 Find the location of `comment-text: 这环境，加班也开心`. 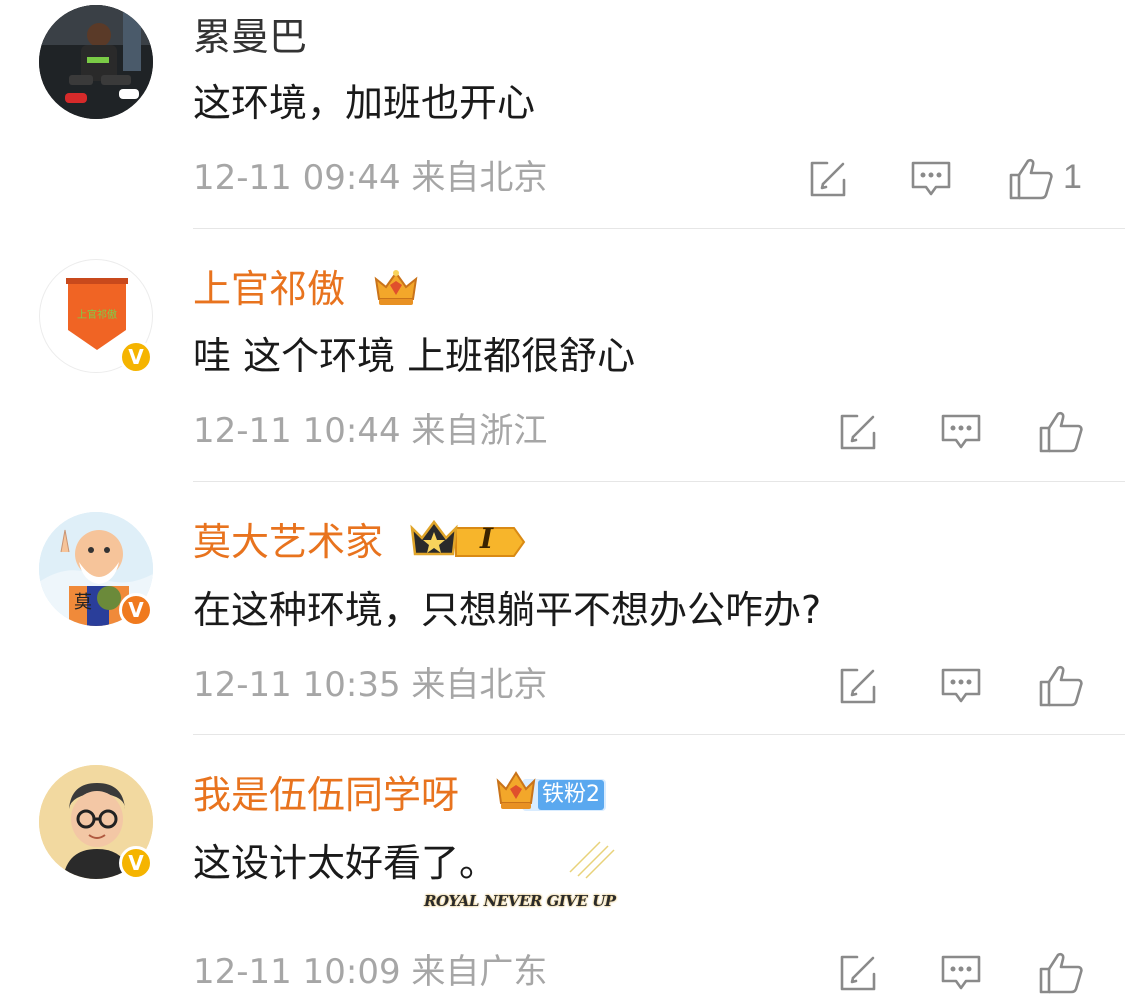

comment-text: 这环境，加班也开心 is located at coordinates (364, 103).